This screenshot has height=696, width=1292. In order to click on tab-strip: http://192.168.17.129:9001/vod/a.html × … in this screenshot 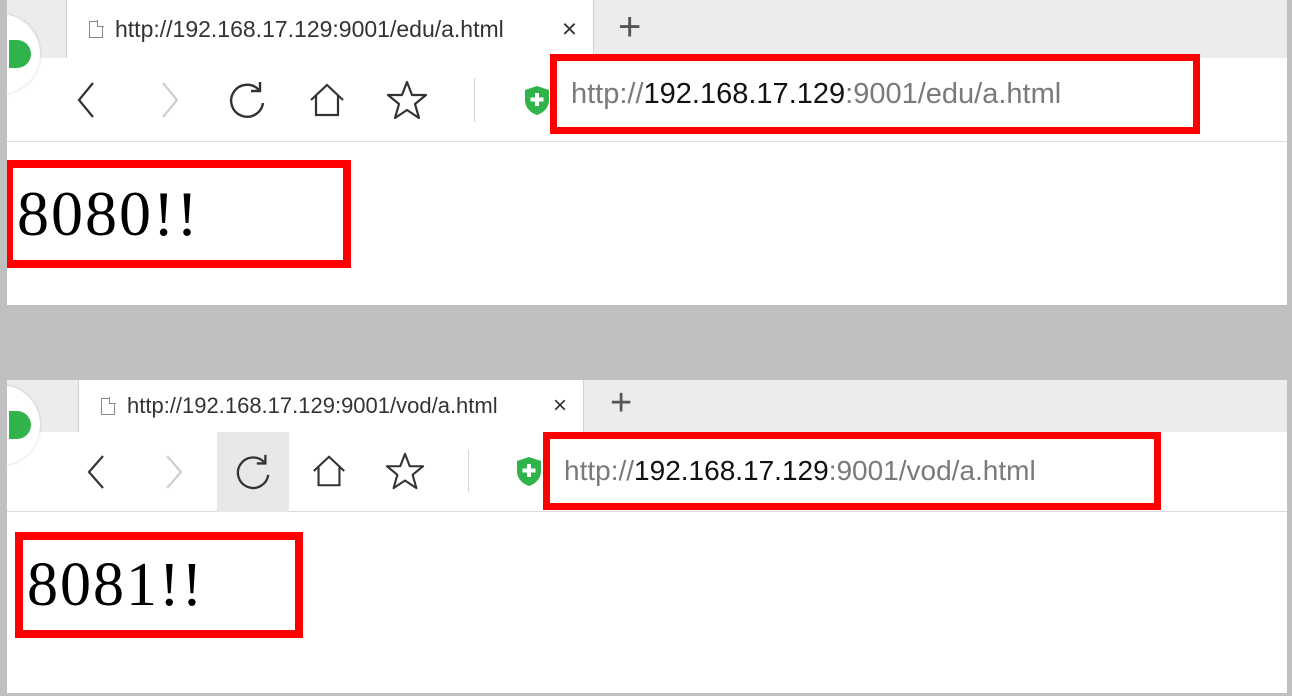, I will do `click(646, 422)`.